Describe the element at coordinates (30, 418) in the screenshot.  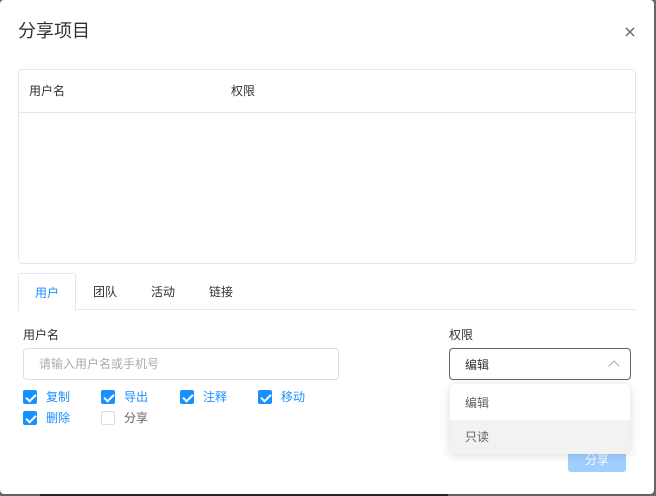
I see `checkbox-delete-box` at that location.